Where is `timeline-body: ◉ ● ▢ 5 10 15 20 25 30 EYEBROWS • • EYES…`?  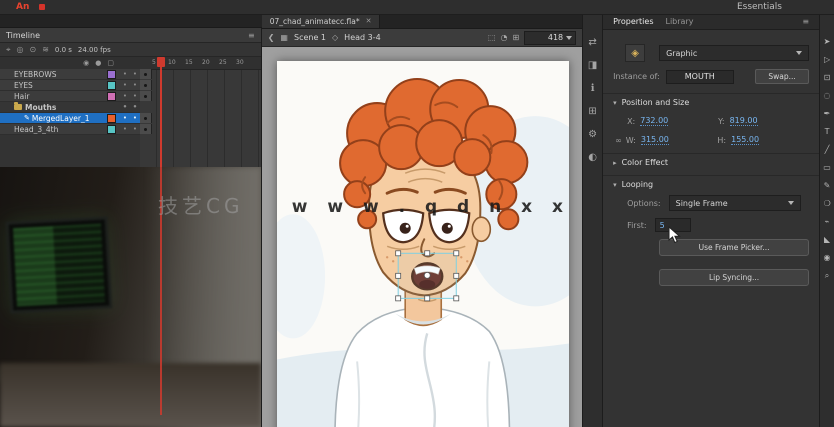
timeline-body: ◉ ● ▢ 5 10 15 20 25 30 EYEBROWS • • EYES… is located at coordinates (130, 112).